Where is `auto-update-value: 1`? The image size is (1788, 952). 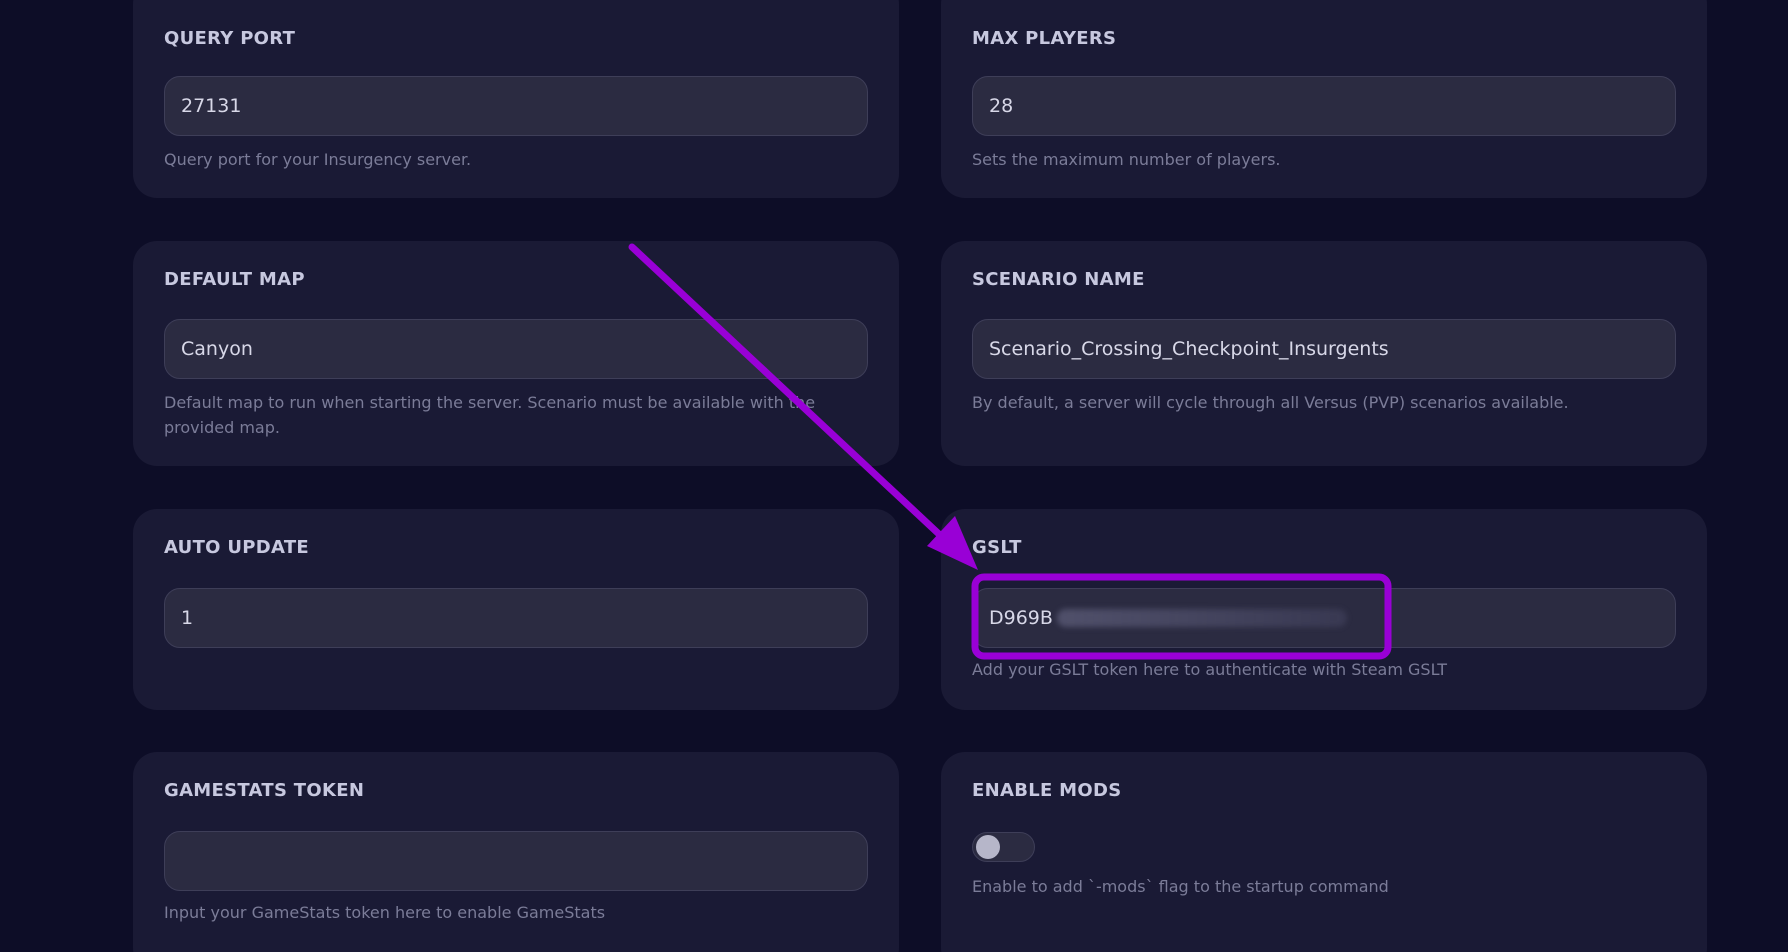
auto-update-value: 1 is located at coordinates (187, 618).